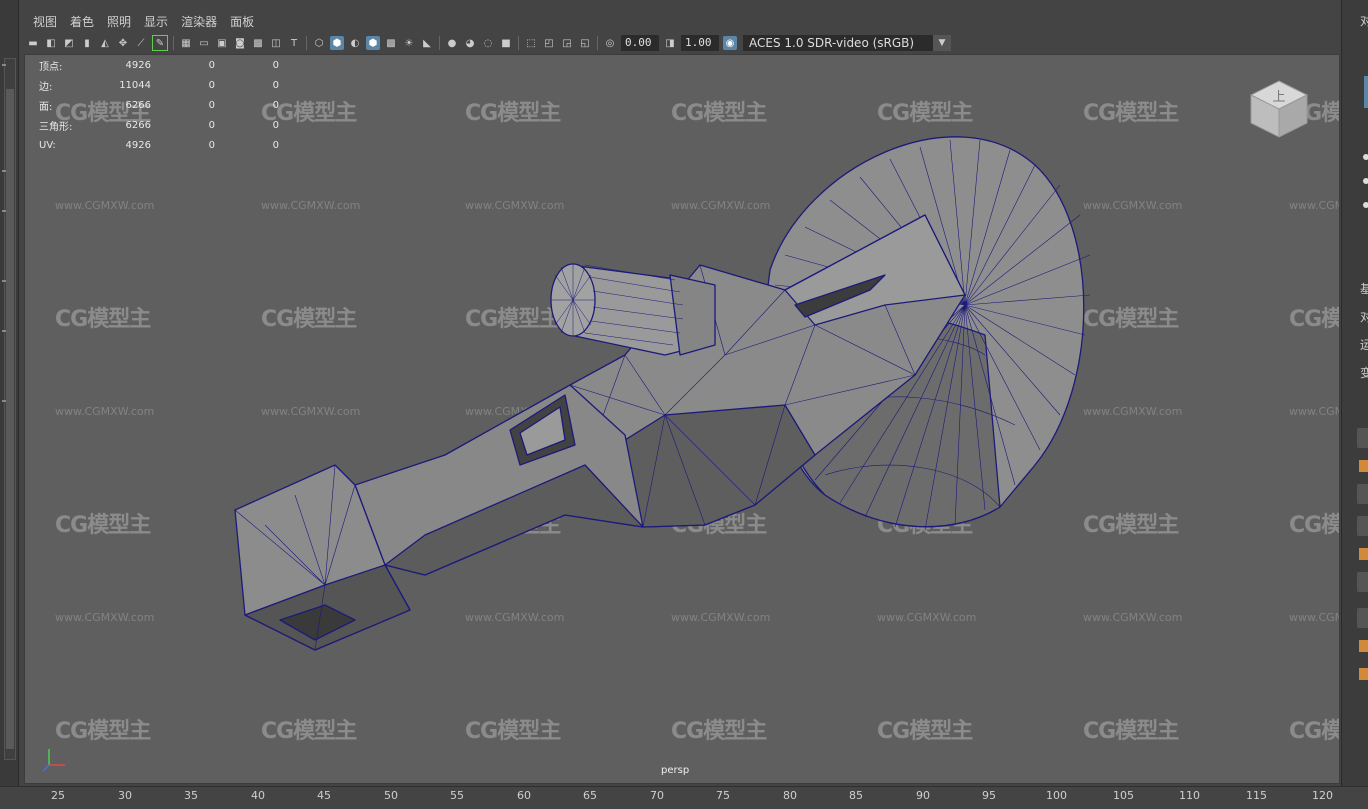  I want to click on left-scrollbar, so click(10, 409).